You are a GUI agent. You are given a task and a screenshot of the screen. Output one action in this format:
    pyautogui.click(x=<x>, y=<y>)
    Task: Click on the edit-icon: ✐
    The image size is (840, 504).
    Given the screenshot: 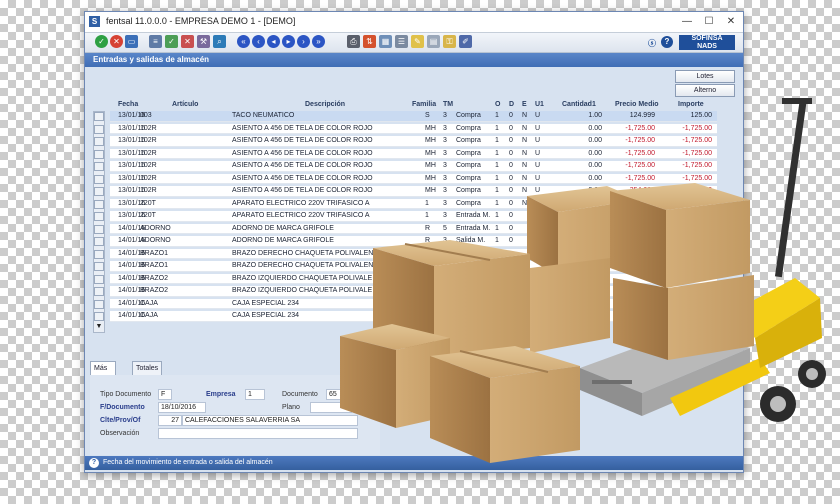 What is the action you would take?
    pyautogui.click(x=465, y=41)
    